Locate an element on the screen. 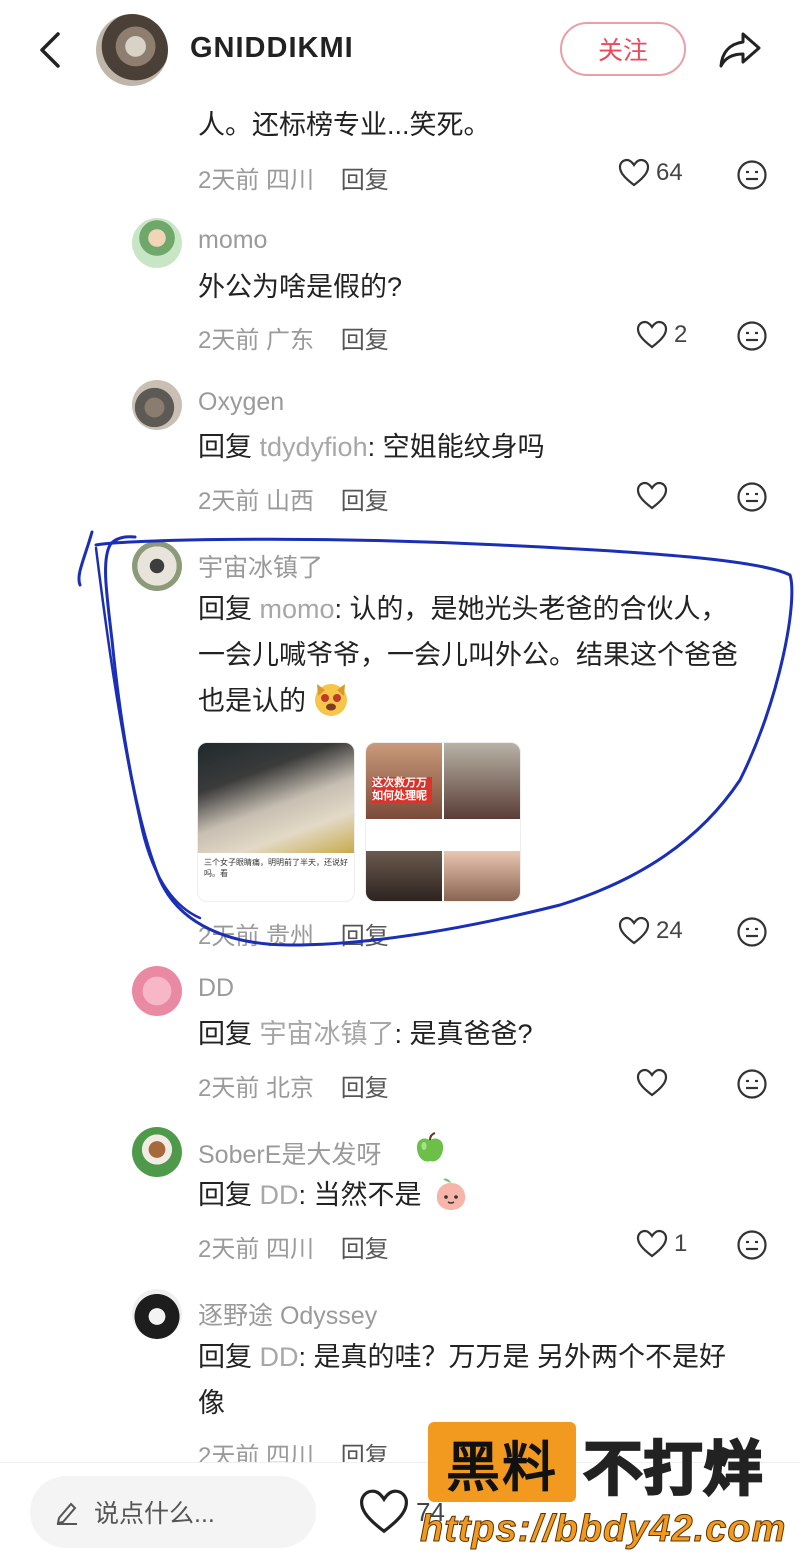 This screenshot has height=1564, width=800. comment-text: 人。还标榜专业...笑死。 is located at coordinates (344, 125).